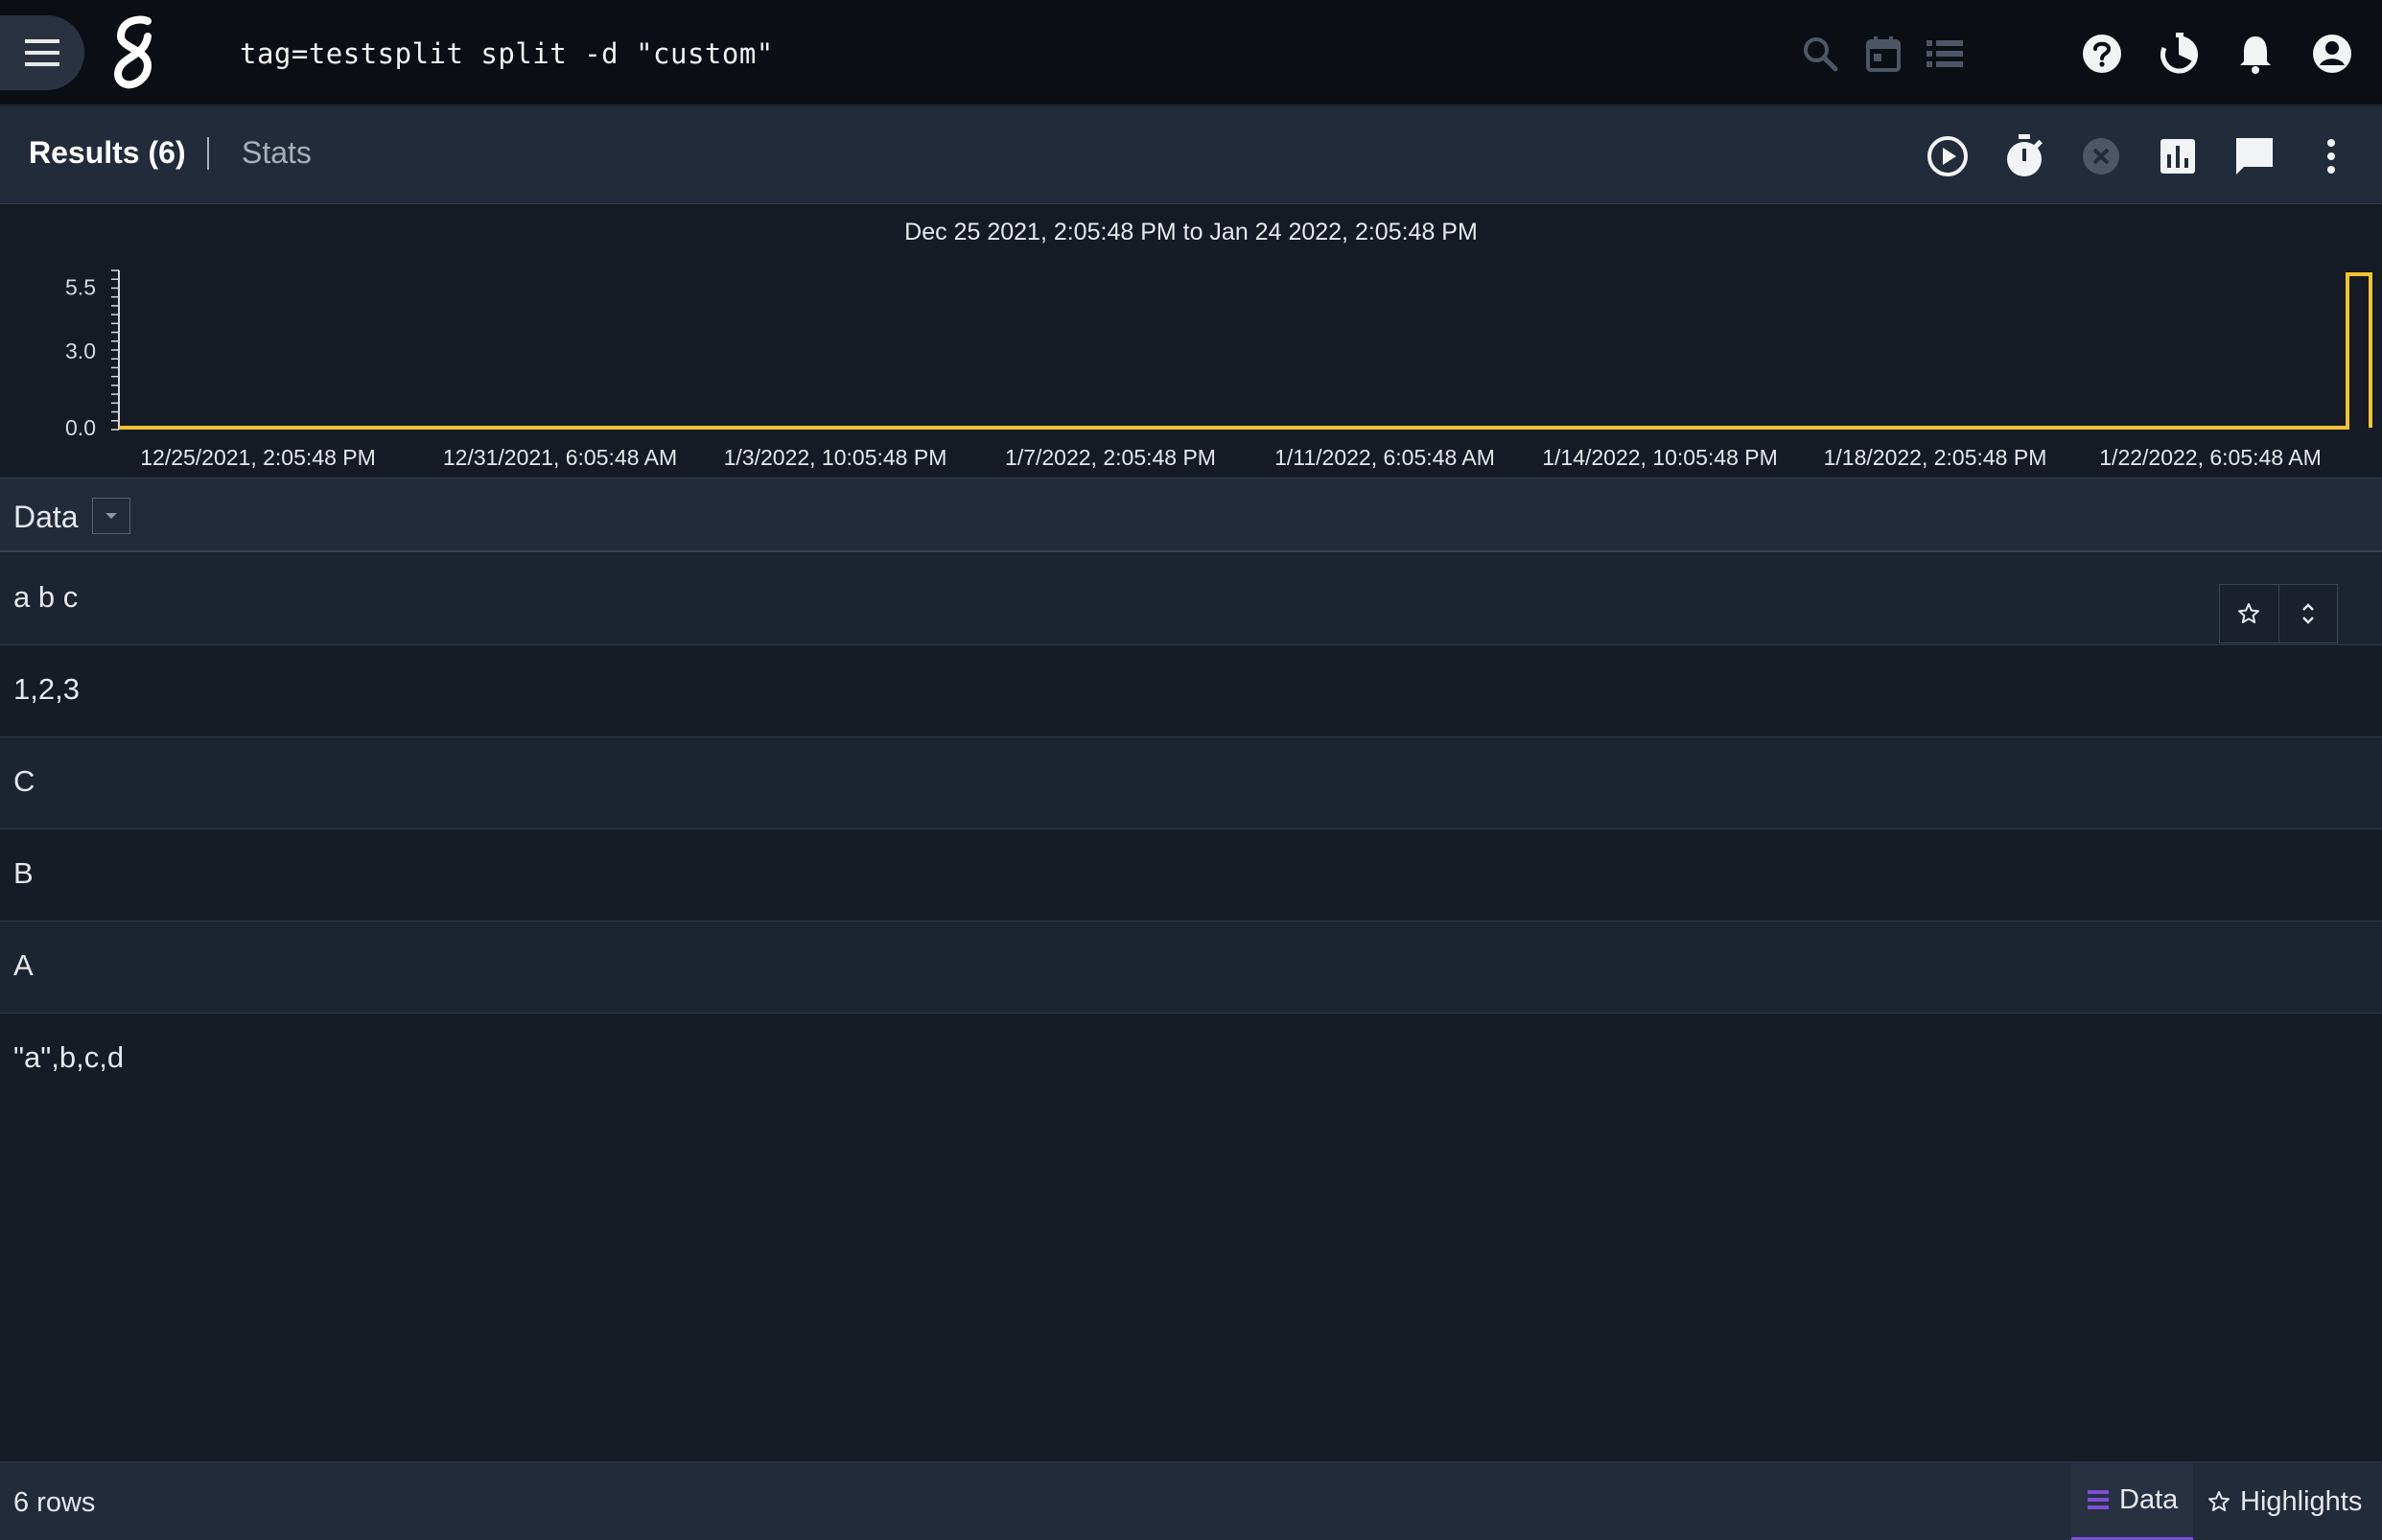 The image size is (2382, 1540). Describe the element at coordinates (80, 427) in the screenshot. I see `y-tick-label: 0.0` at that location.